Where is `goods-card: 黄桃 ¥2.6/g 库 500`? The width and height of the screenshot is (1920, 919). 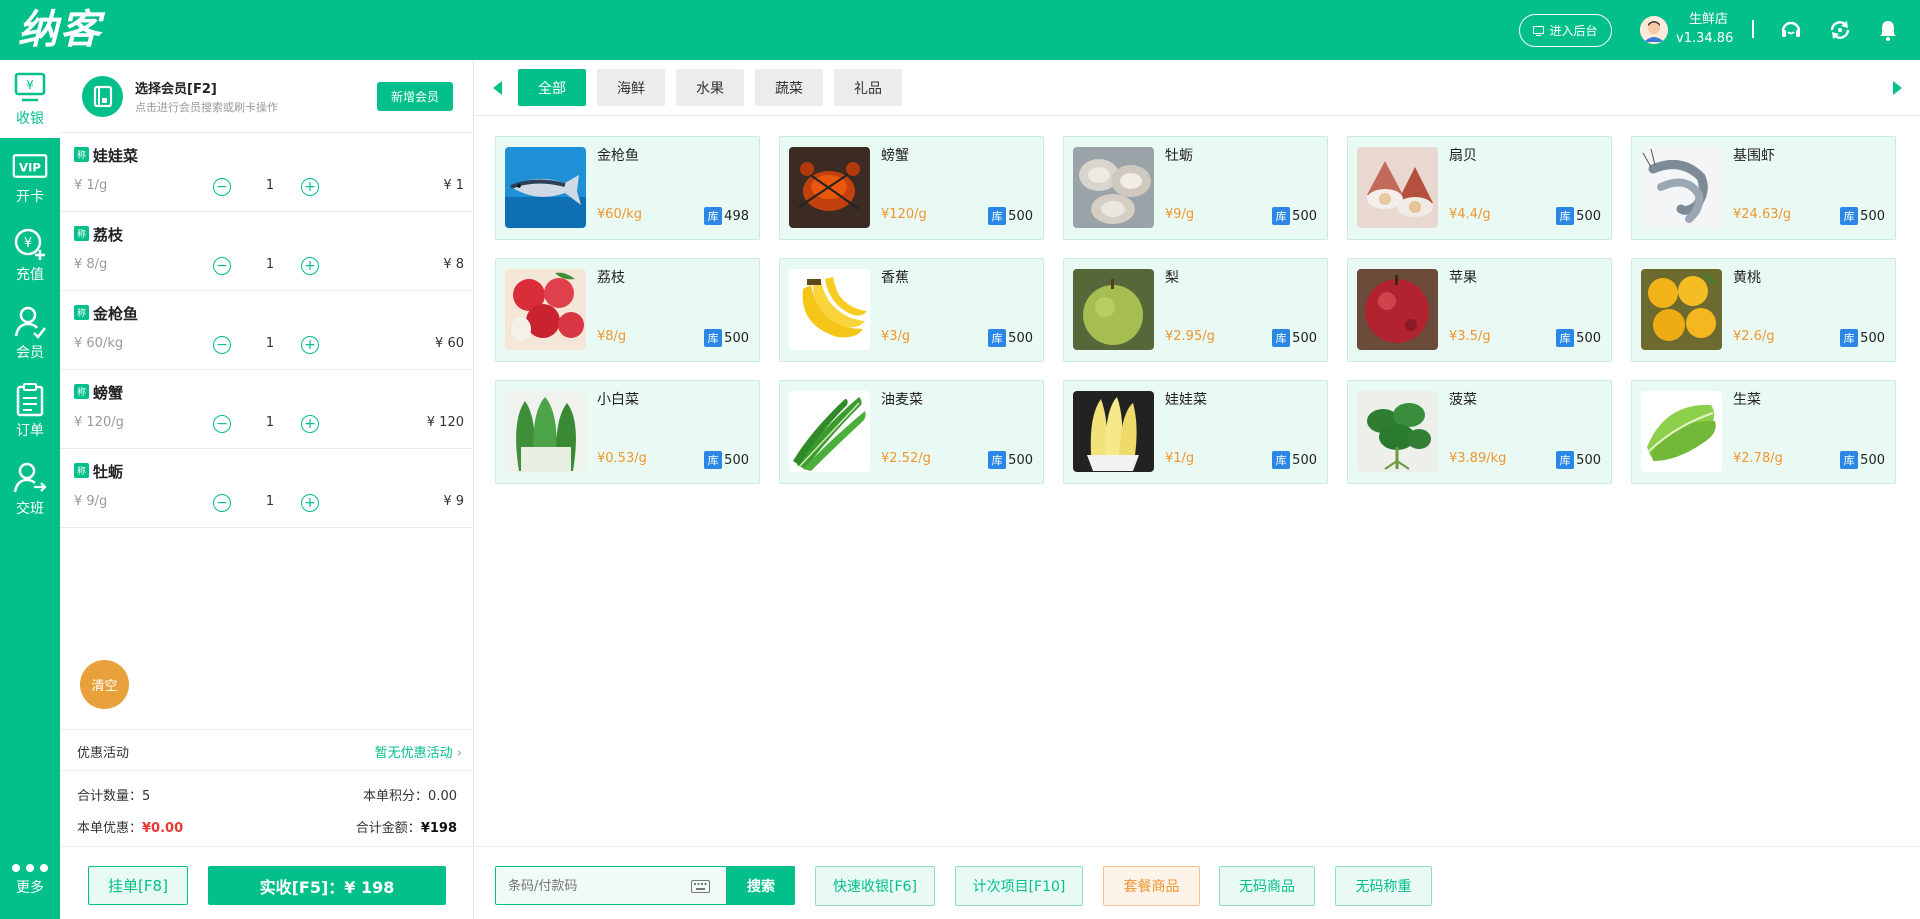
goods-card: 黄桃 ¥2.6/g 库 500 is located at coordinates (1763, 310).